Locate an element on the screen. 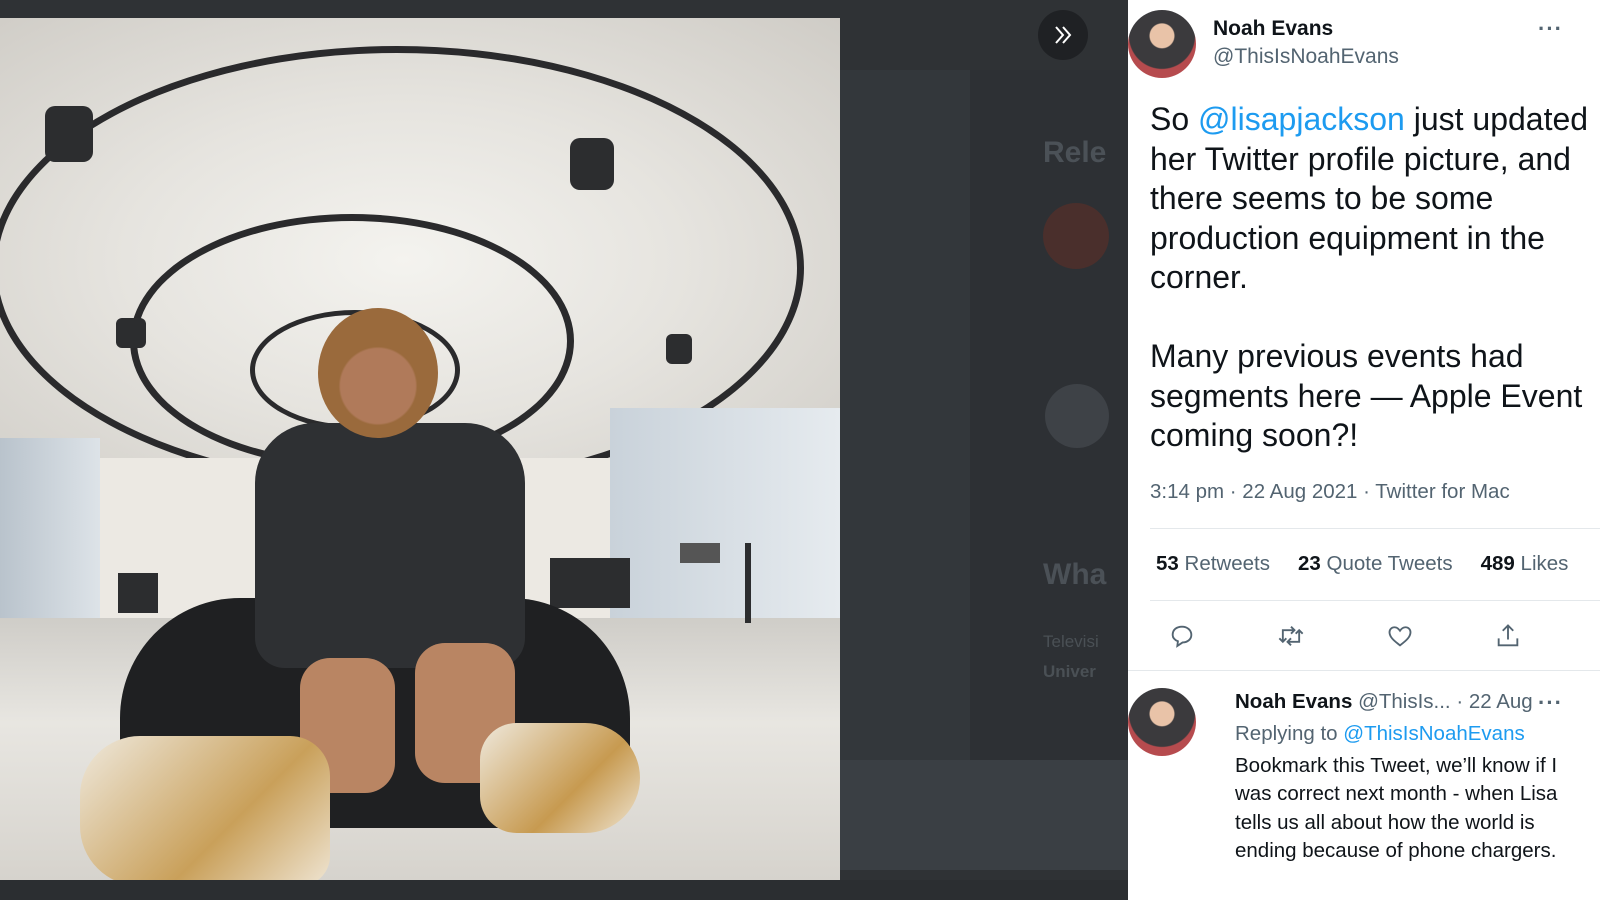 This screenshot has width=1600, height=900. author-handle: @ThisIsNoahEvans is located at coordinates (1306, 57).